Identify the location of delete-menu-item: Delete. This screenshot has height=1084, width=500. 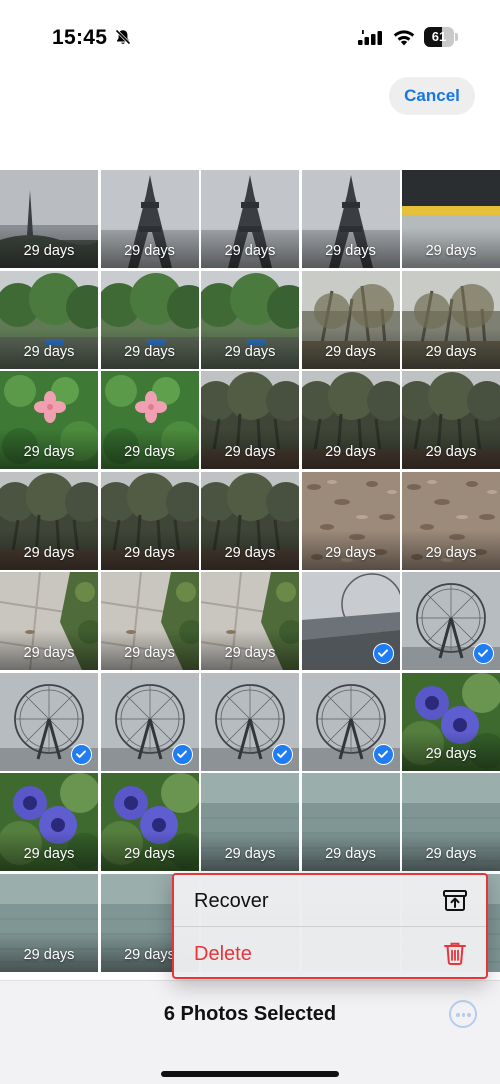
(330, 953).